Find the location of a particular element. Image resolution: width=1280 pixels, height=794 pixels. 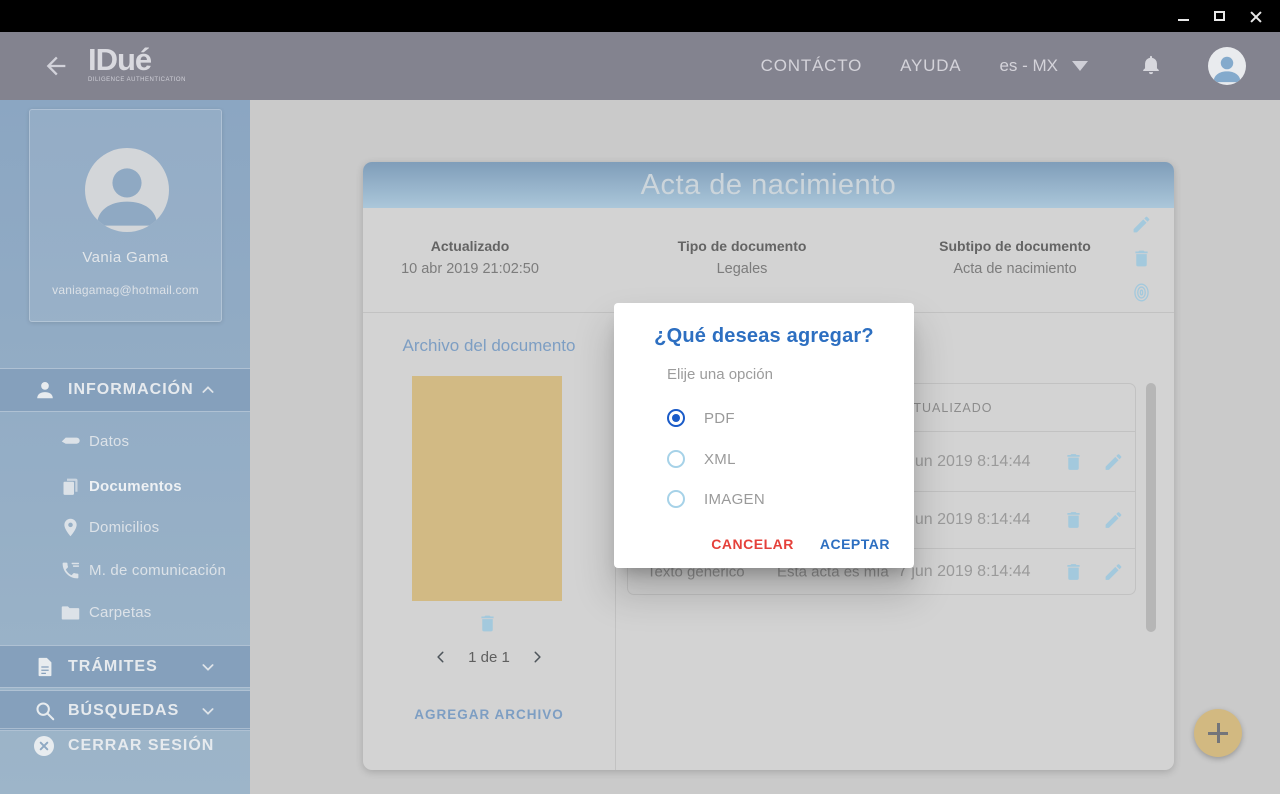

documents-icon is located at coordinates (70, 486).